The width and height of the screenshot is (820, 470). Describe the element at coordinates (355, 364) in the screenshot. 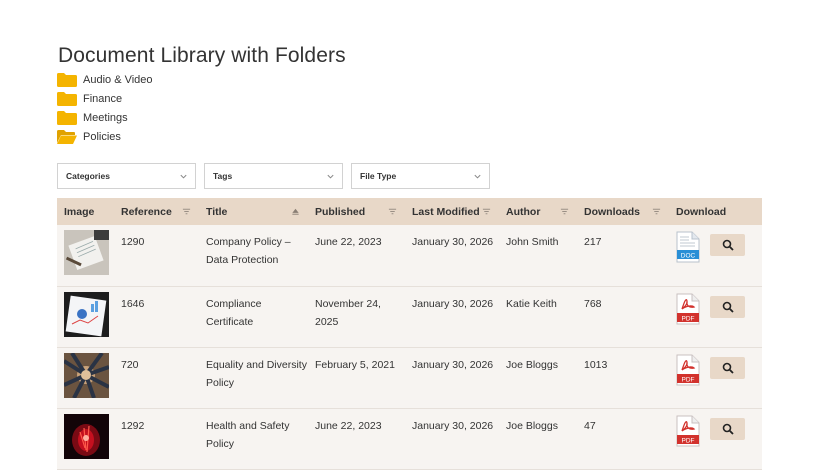

I see `published-cell: February 5, 2021` at that location.